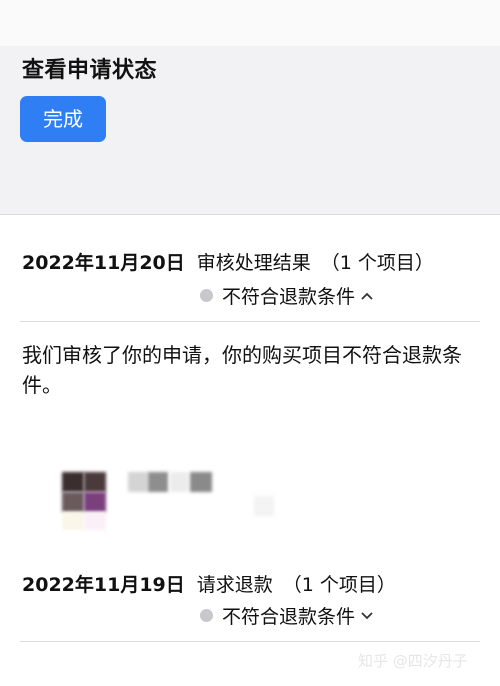 Image resolution: width=500 pixels, height=686 pixels. I want to click on entry-title: 审核处理结果, so click(253, 263).